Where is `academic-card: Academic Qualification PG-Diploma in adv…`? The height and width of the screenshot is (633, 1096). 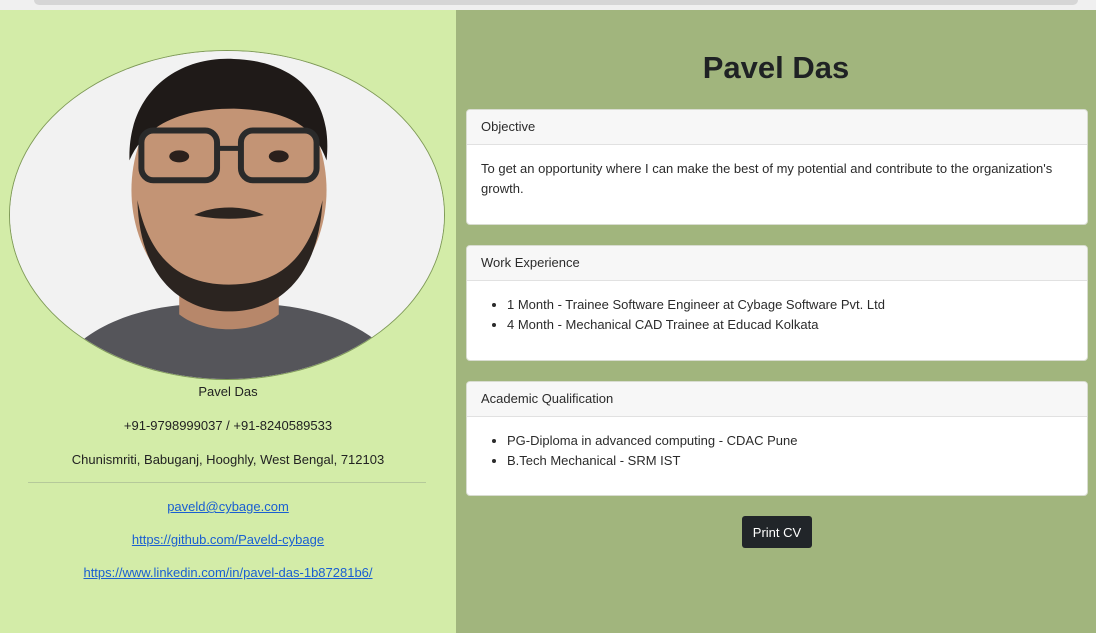
academic-card: Academic Qualification PG-Diploma in adv… is located at coordinates (777, 438).